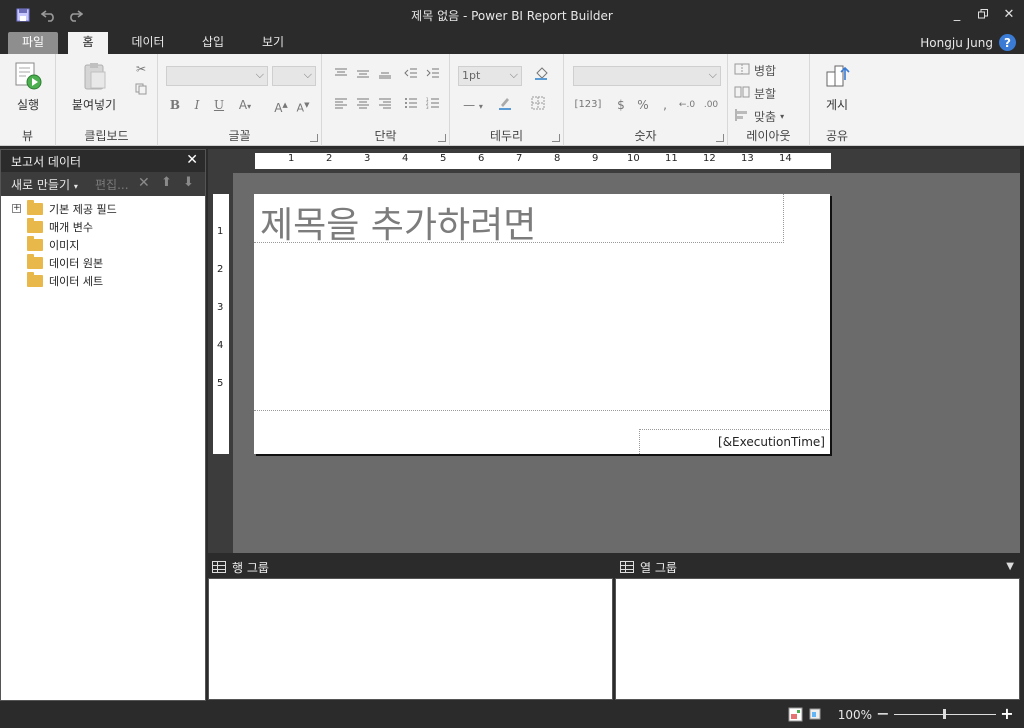 This screenshot has width=1024, height=728. What do you see at coordinates (103, 263) in the screenshot?
I see `tree-item-data-sources: 데이터 원본` at bounding box center [103, 263].